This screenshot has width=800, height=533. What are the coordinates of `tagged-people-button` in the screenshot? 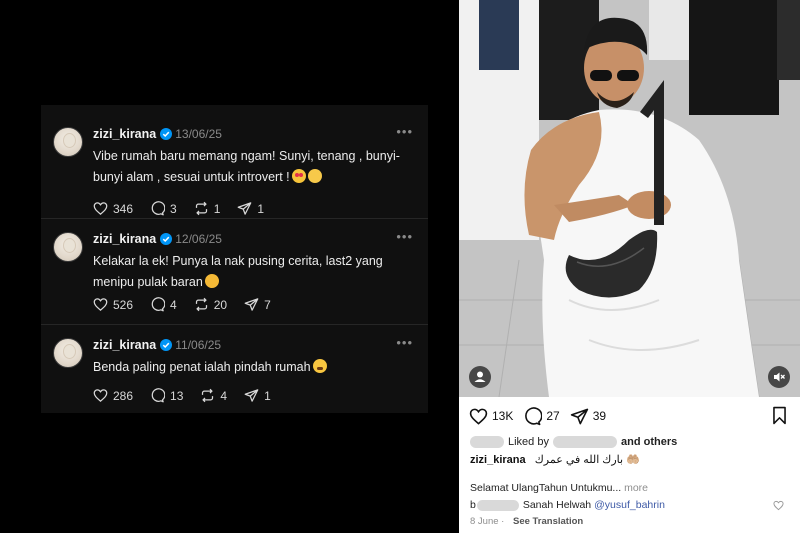 It's located at (480, 377).